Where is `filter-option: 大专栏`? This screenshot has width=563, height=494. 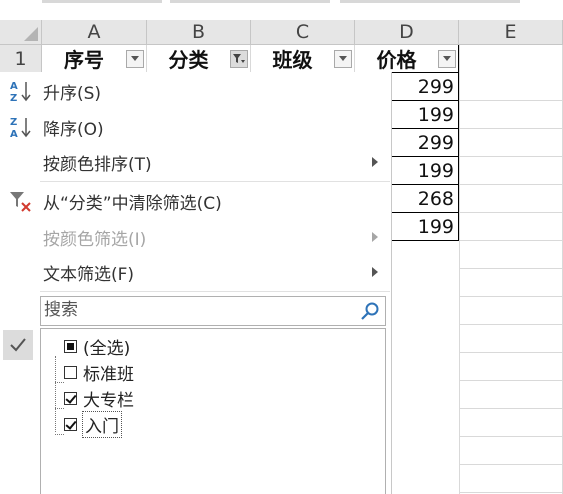
filter-option: 大专栏 is located at coordinates (99, 398).